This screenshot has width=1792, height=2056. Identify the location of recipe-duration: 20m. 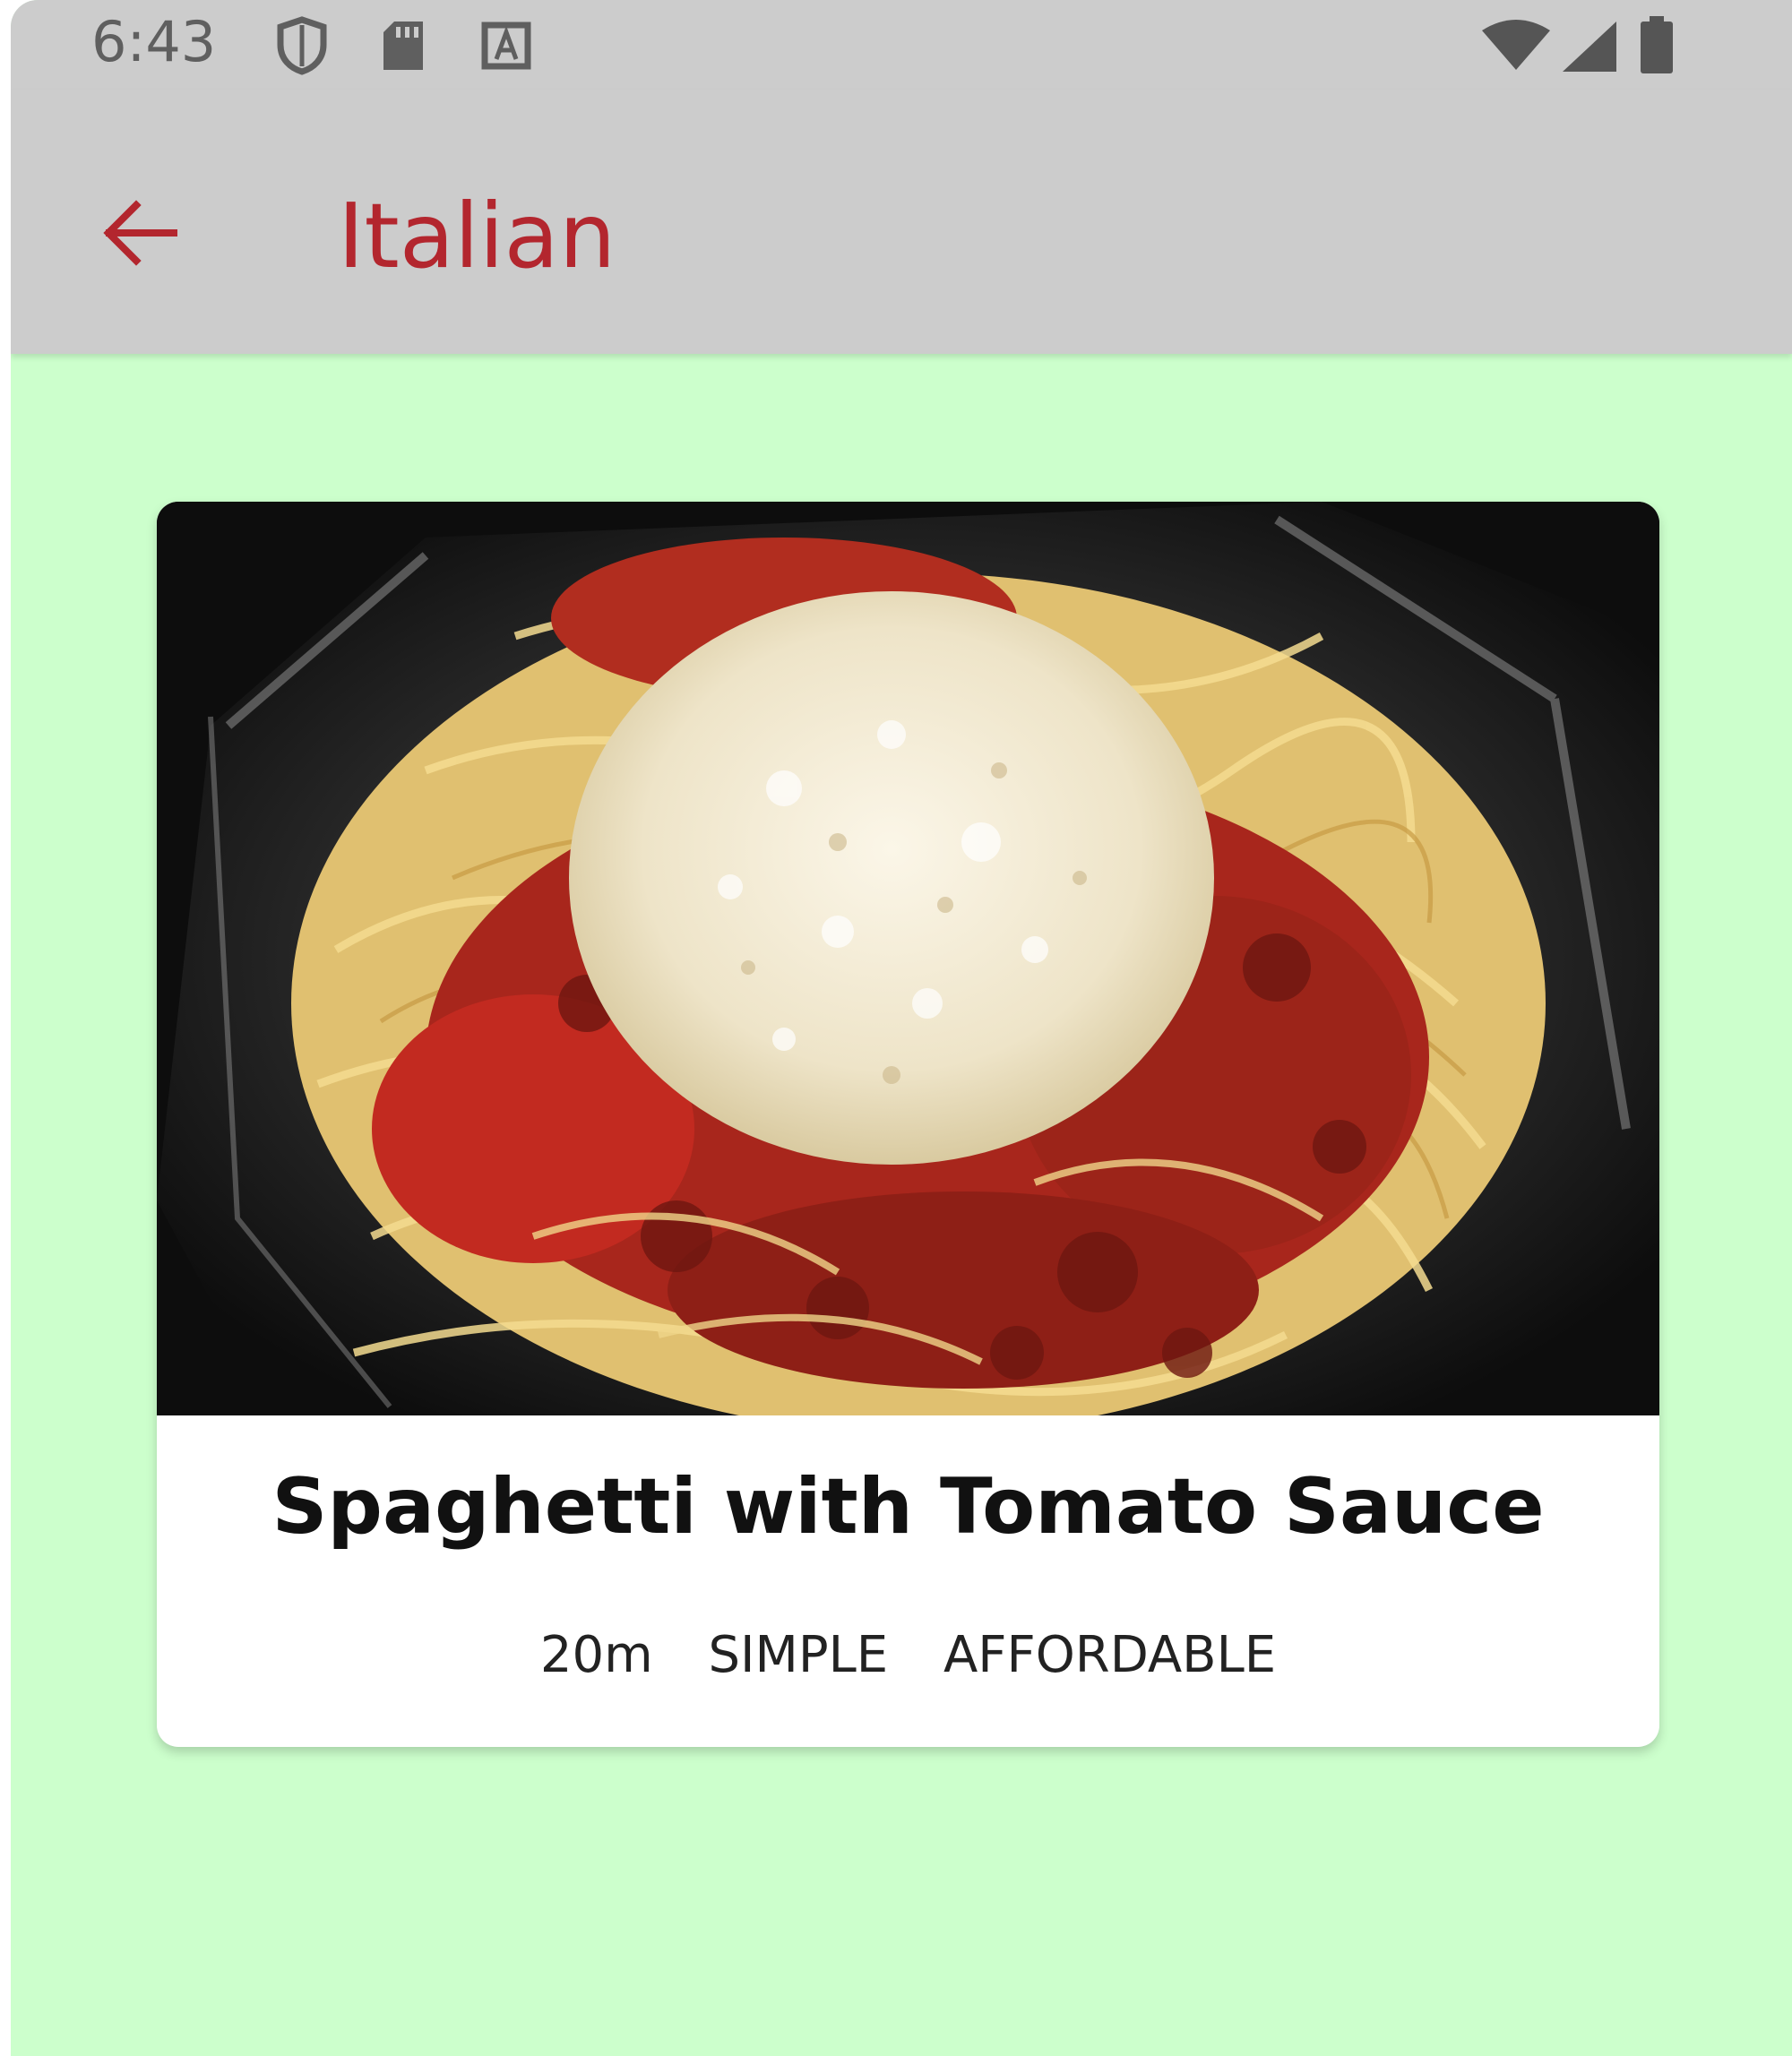
(596, 1655).